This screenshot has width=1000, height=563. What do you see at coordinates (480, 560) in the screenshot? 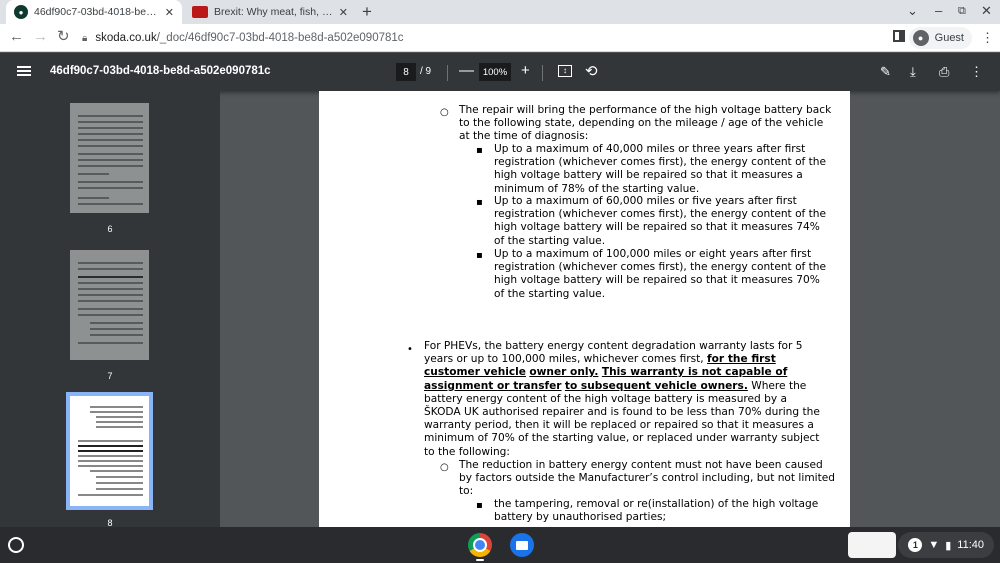
I see `active-app-indicator` at bounding box center [480, 560].